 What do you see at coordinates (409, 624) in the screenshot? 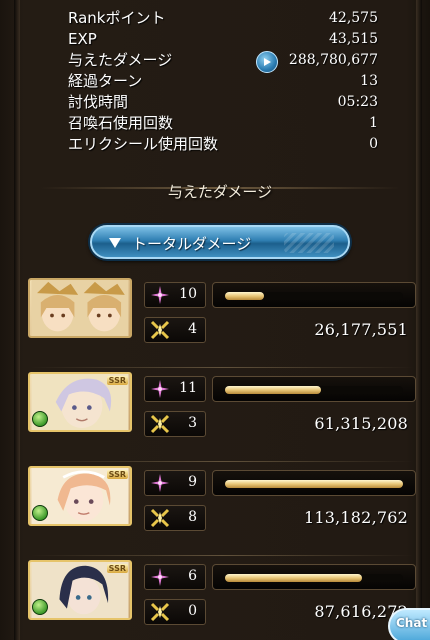
I see `chat-button: Chat` at bounding box center [409, 624].